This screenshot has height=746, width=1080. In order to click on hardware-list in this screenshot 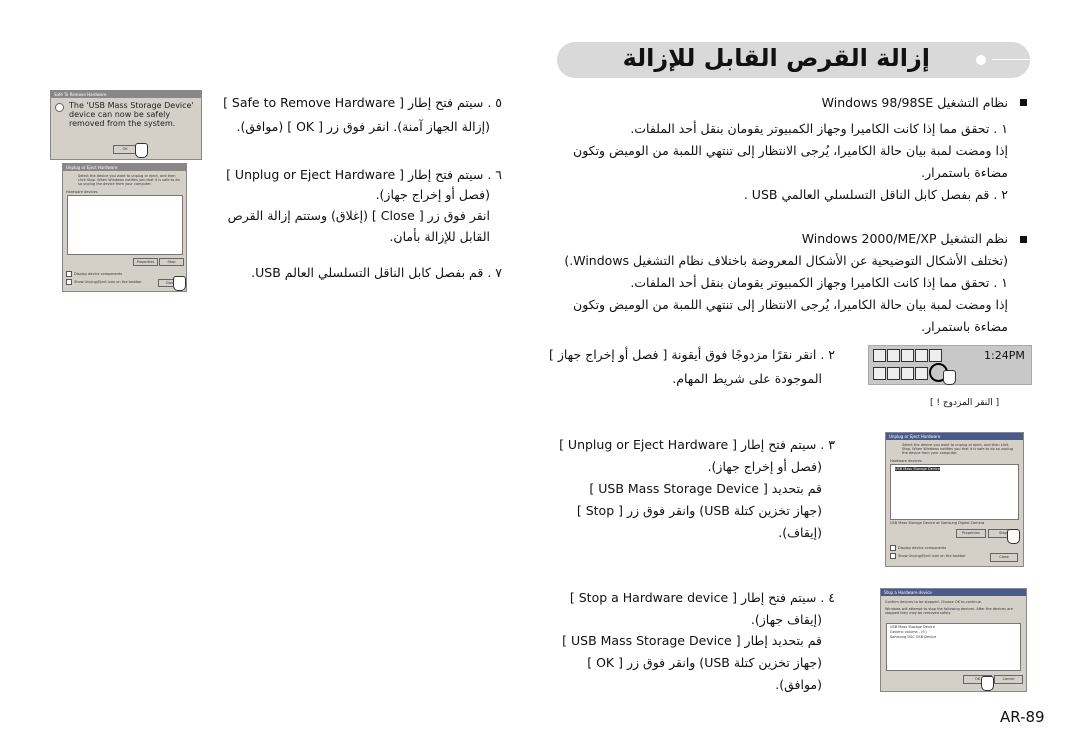, I will do `click(125, 225)`.